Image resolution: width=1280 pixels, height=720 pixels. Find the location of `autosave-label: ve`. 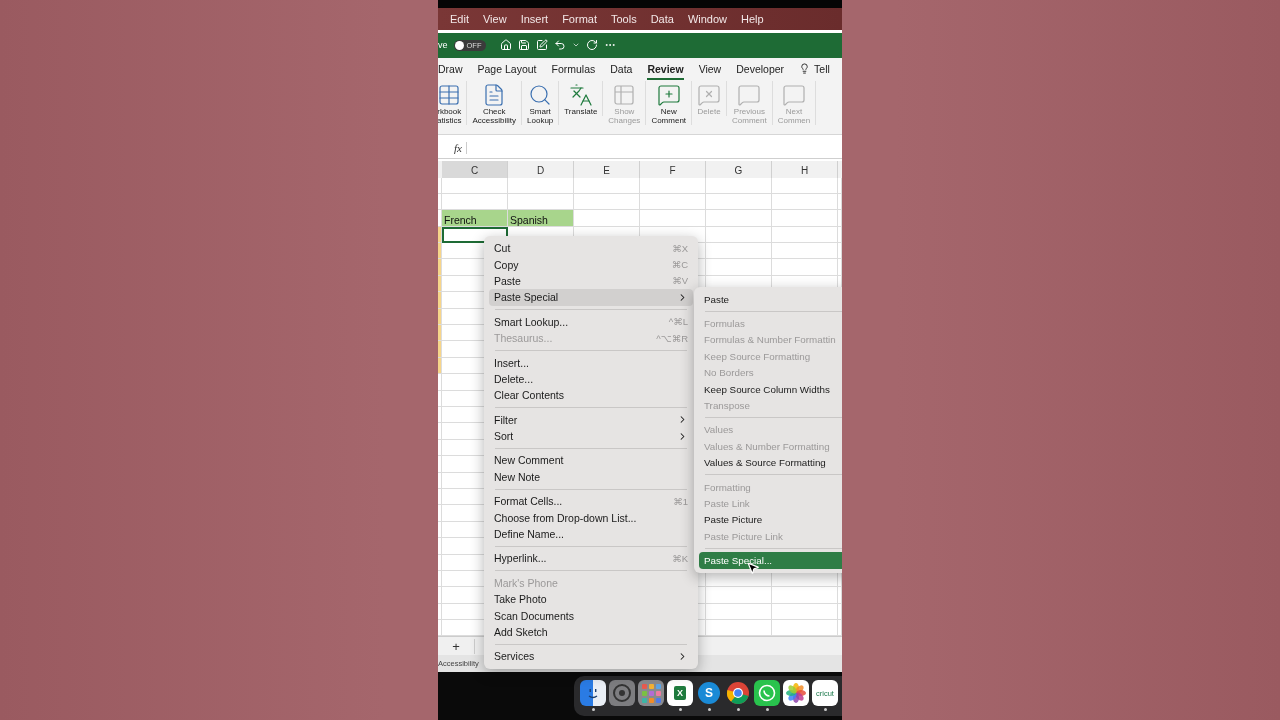

autosave-label: ve is located at coordinates (443, 45).